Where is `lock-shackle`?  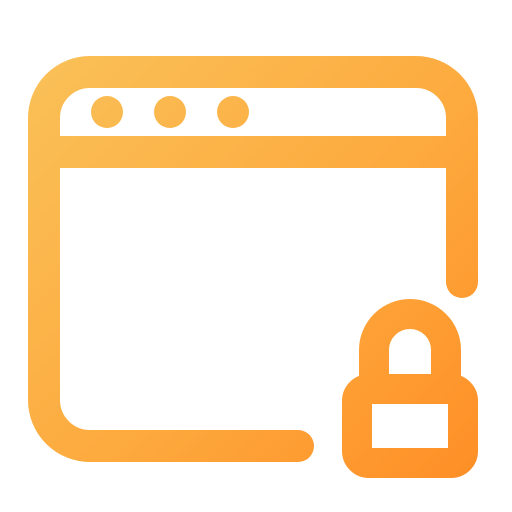 lock-shackle is located at coordinates (410, 347).